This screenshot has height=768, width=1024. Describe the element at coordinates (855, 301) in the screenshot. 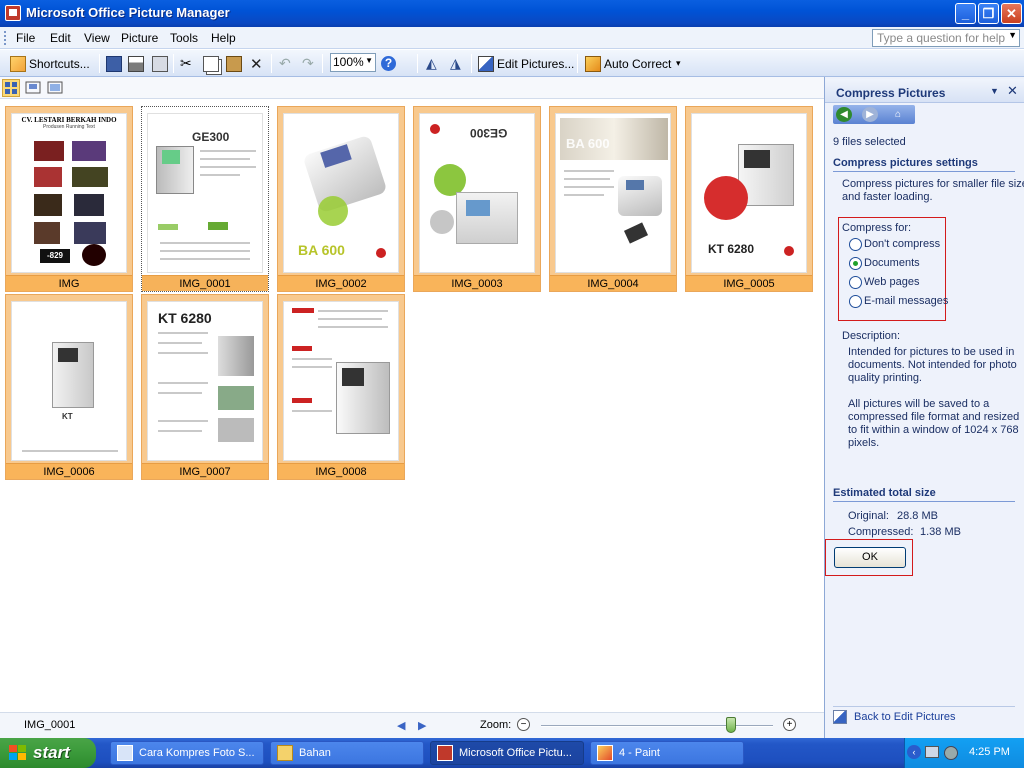

I see `radio-email-messages` at that location.